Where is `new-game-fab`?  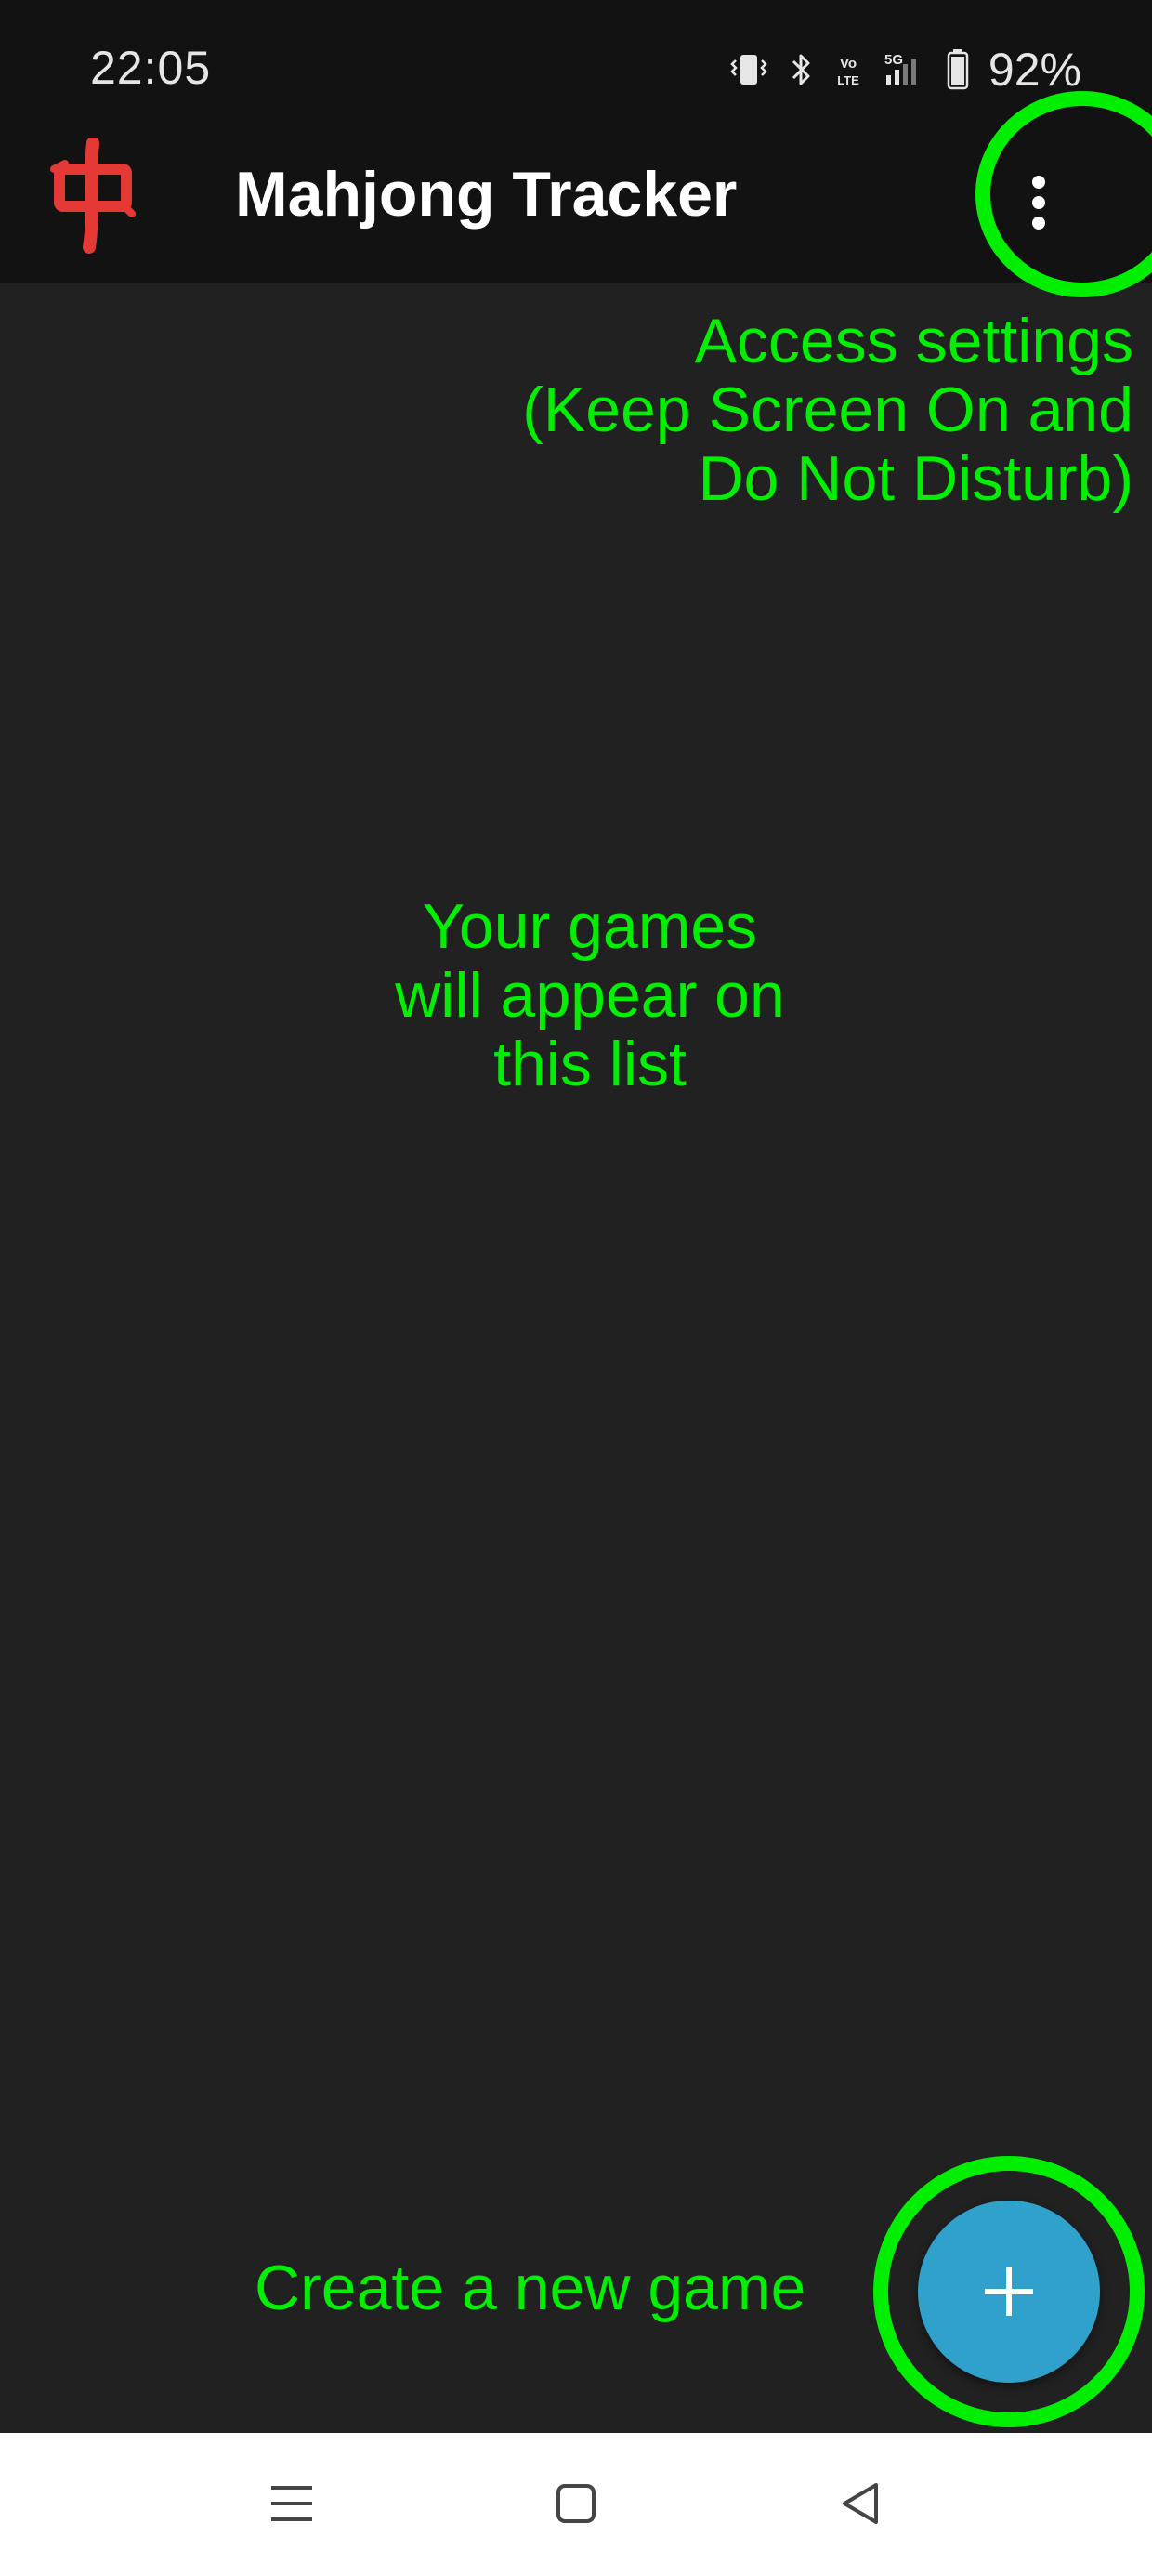 new-game-fab is located at coordinates (1009, 2292).